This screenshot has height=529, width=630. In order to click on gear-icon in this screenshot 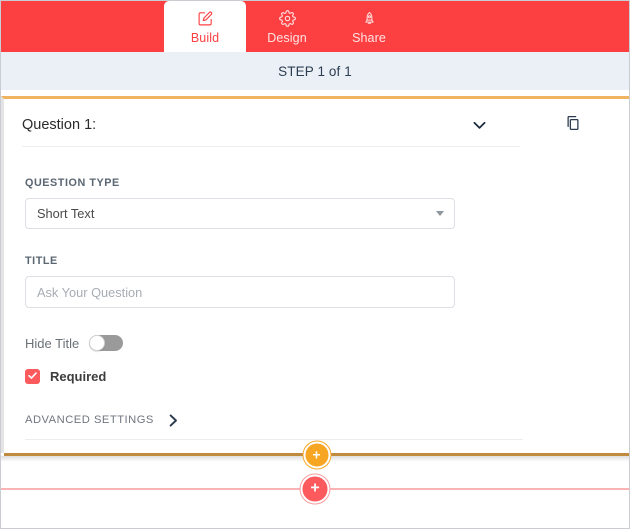, I will do `click(287, 19)`.